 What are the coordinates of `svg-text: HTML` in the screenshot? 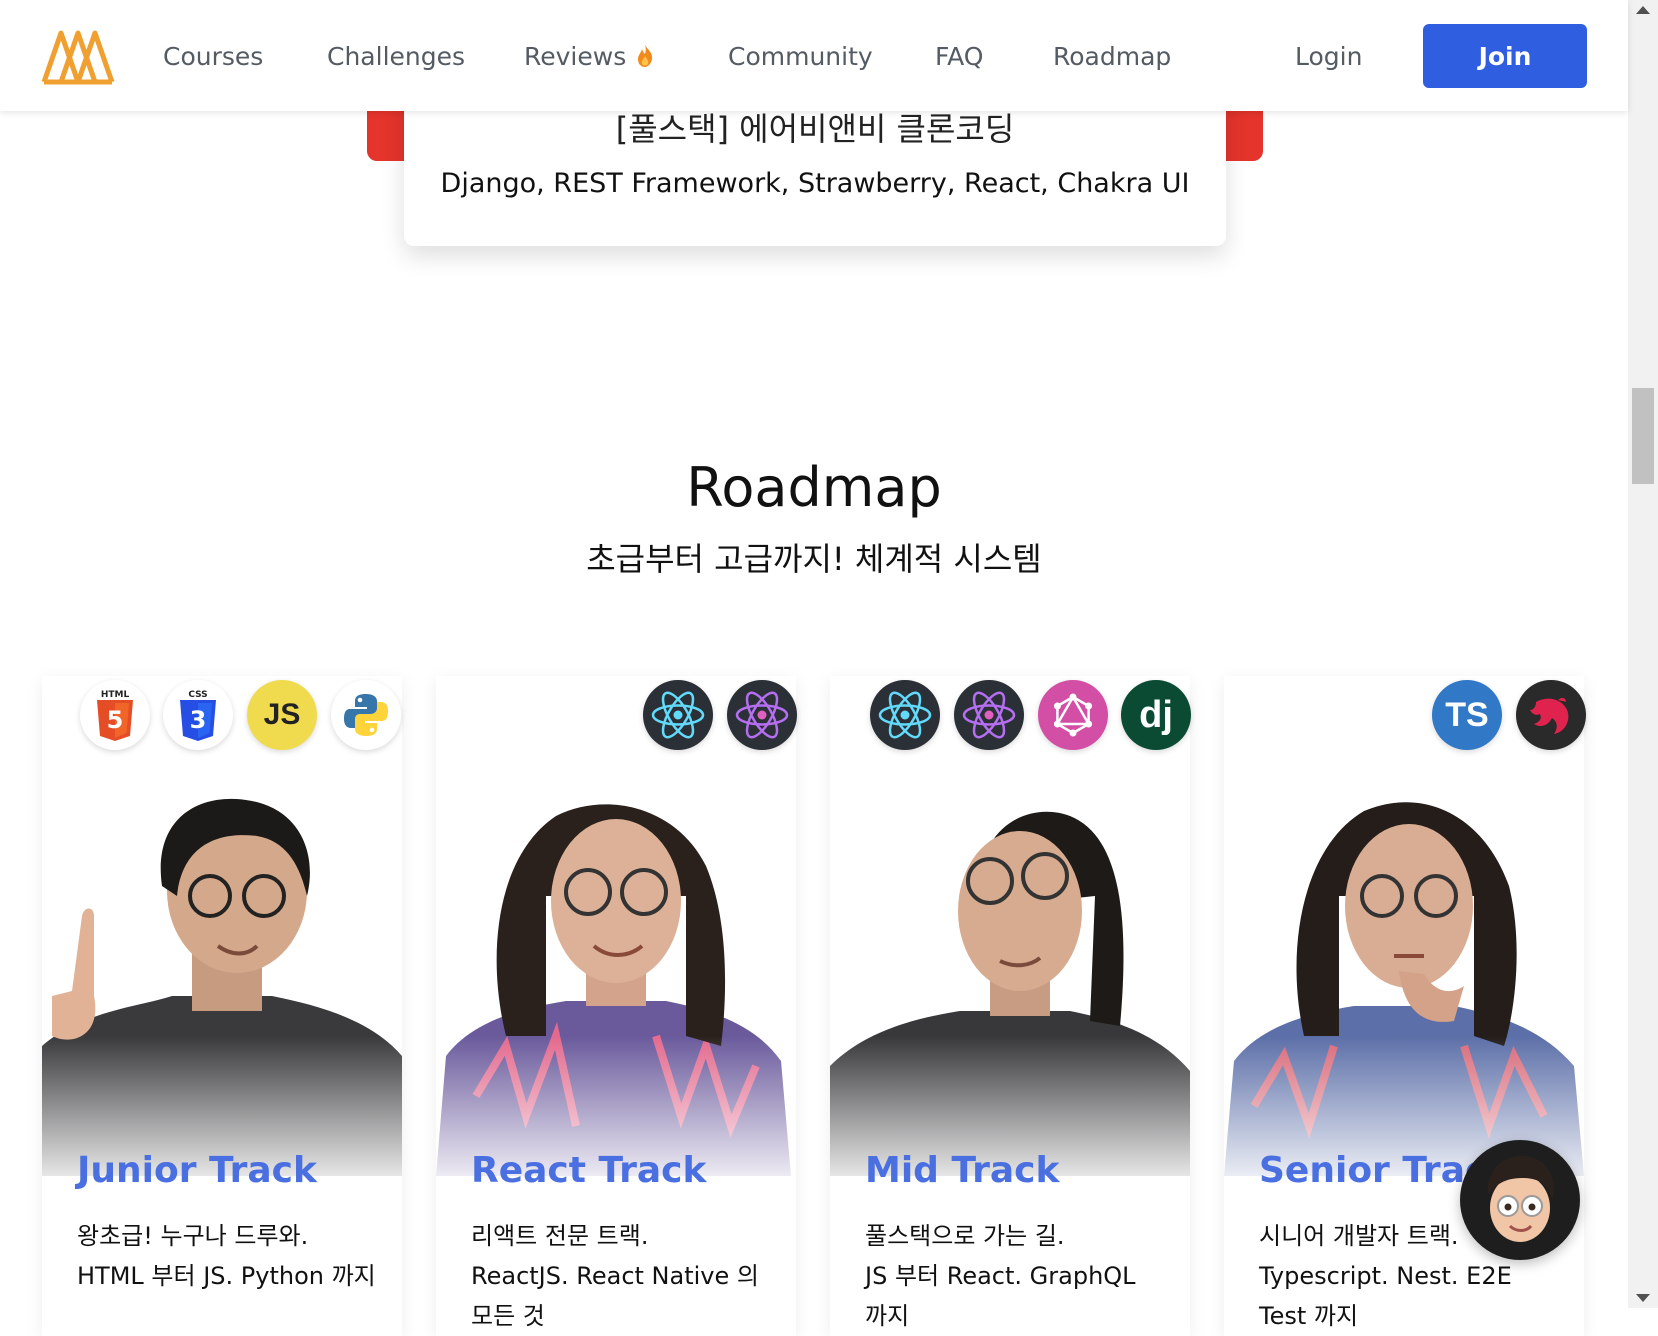 It's located at (115, 695).